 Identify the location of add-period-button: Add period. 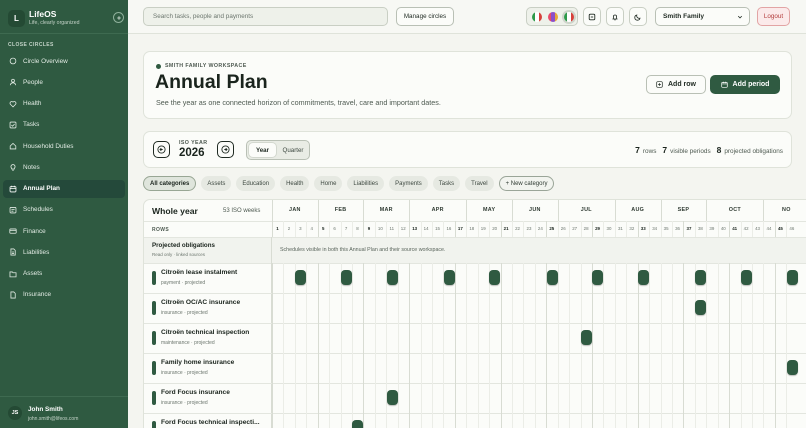
(745, 84).